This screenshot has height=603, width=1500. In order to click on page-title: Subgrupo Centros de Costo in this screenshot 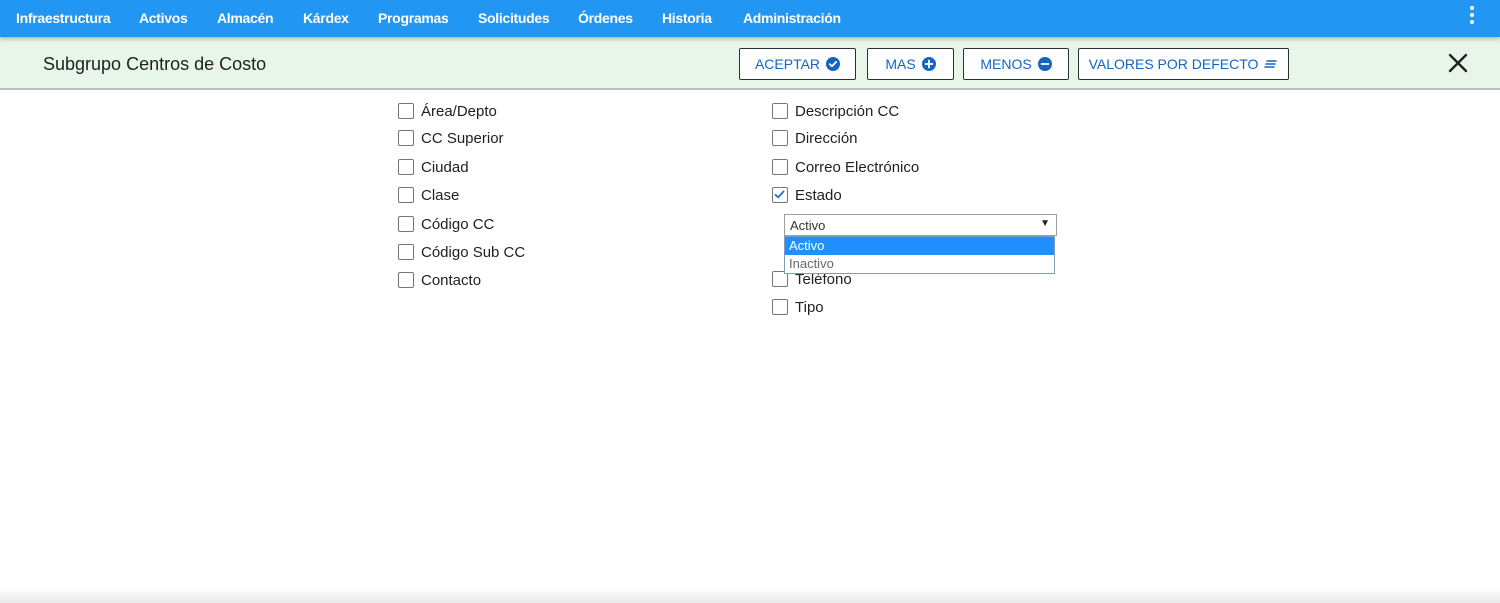, I will do `click(155, 64)`.